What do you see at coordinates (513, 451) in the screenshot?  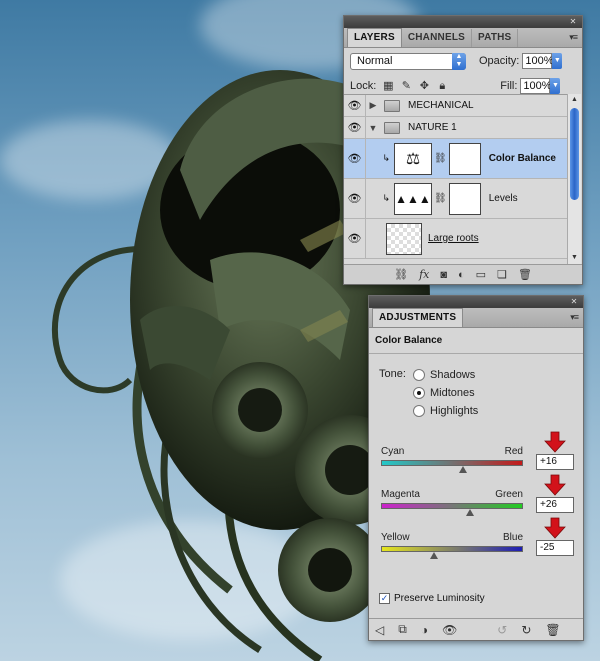 I see `slider-right-label: Red` at bounding box center [513, 451].